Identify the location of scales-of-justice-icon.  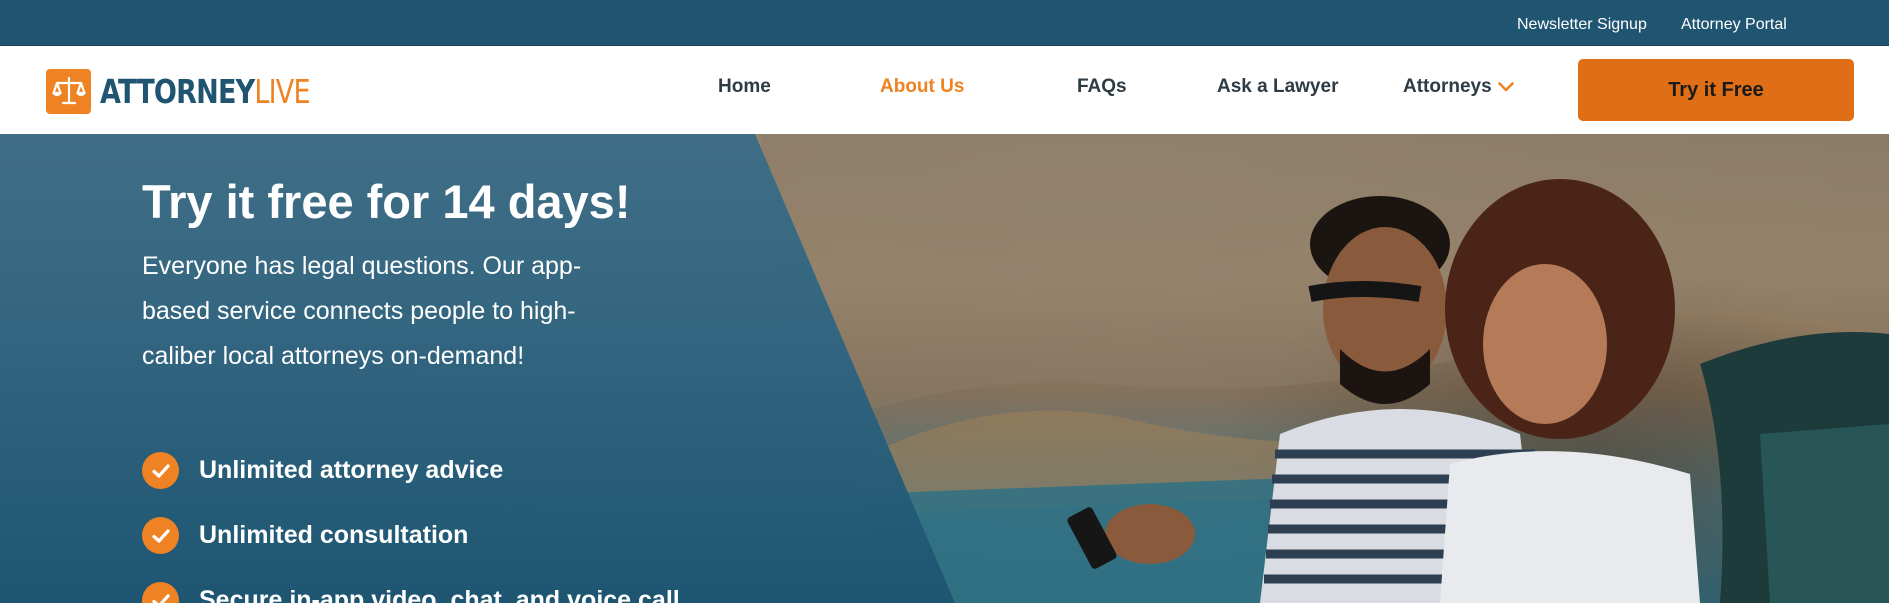
(68, 91).